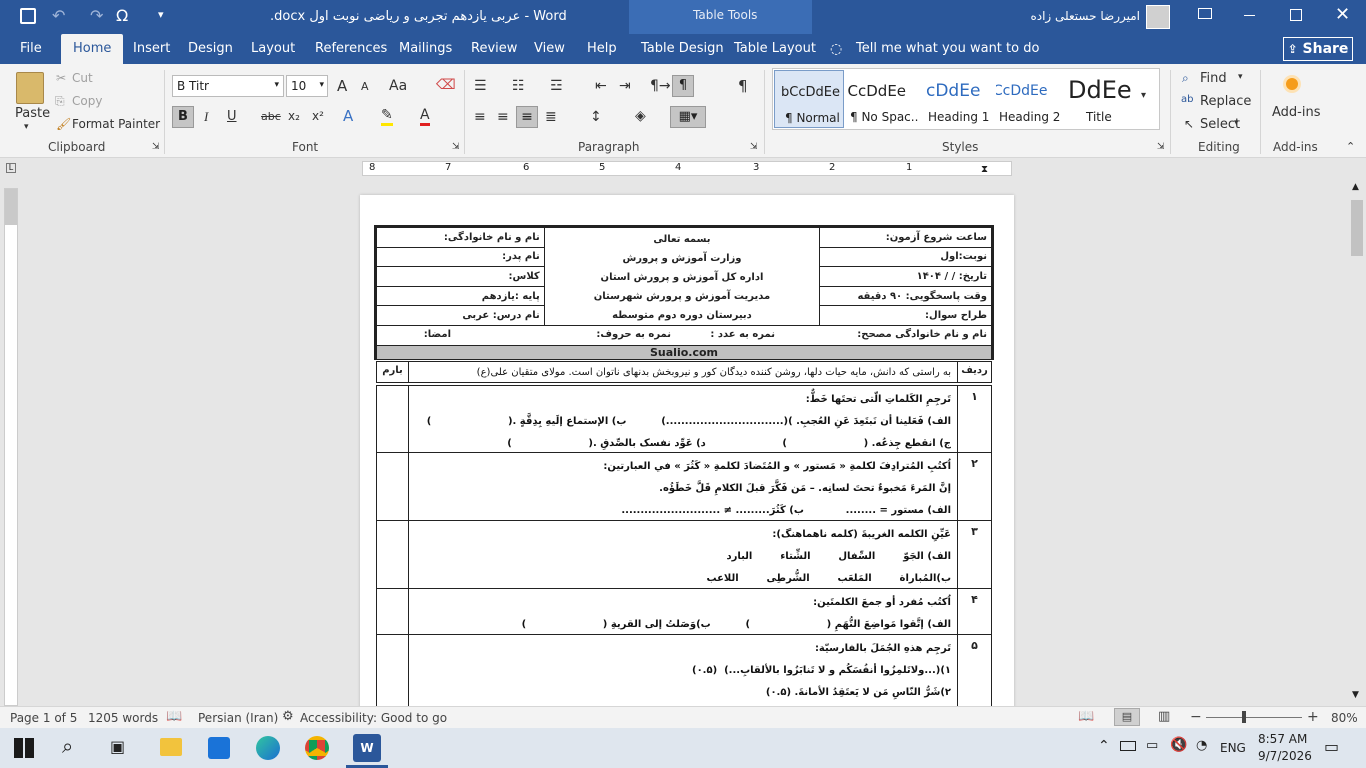  Describe the element at coordinates (32, 113) in the screenshot. I see `paste-button: Paste` at that location.